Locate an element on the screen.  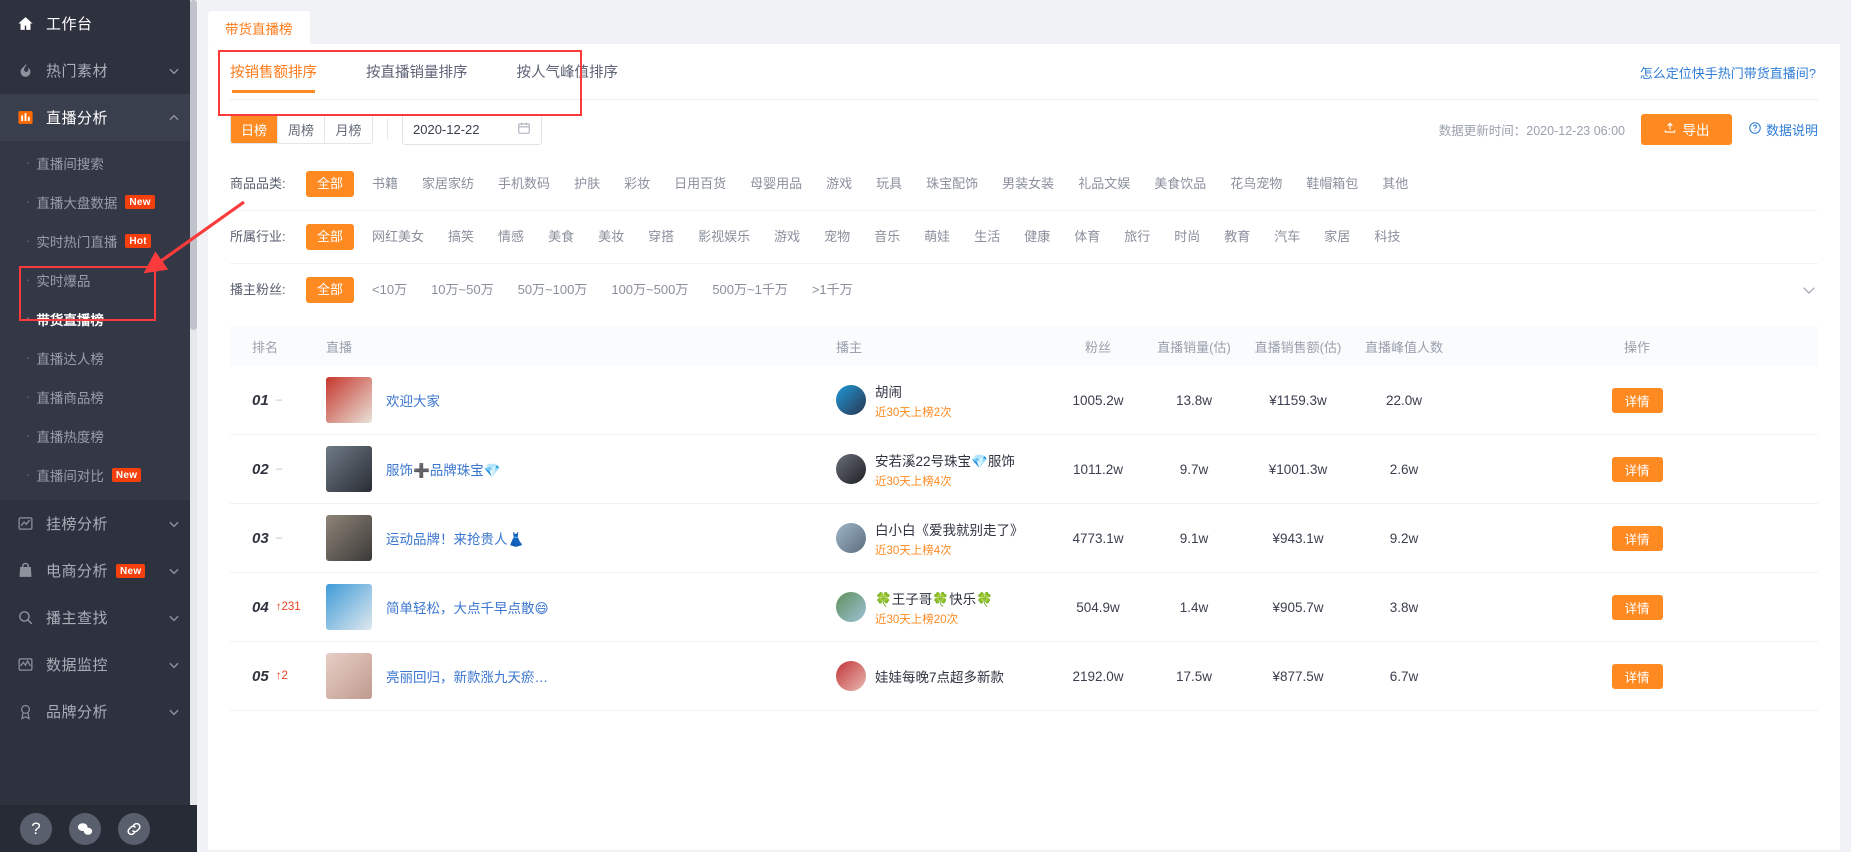
live-title-link: 运动品牌！来抢贵人👗 is located at coordinates (455, 538).